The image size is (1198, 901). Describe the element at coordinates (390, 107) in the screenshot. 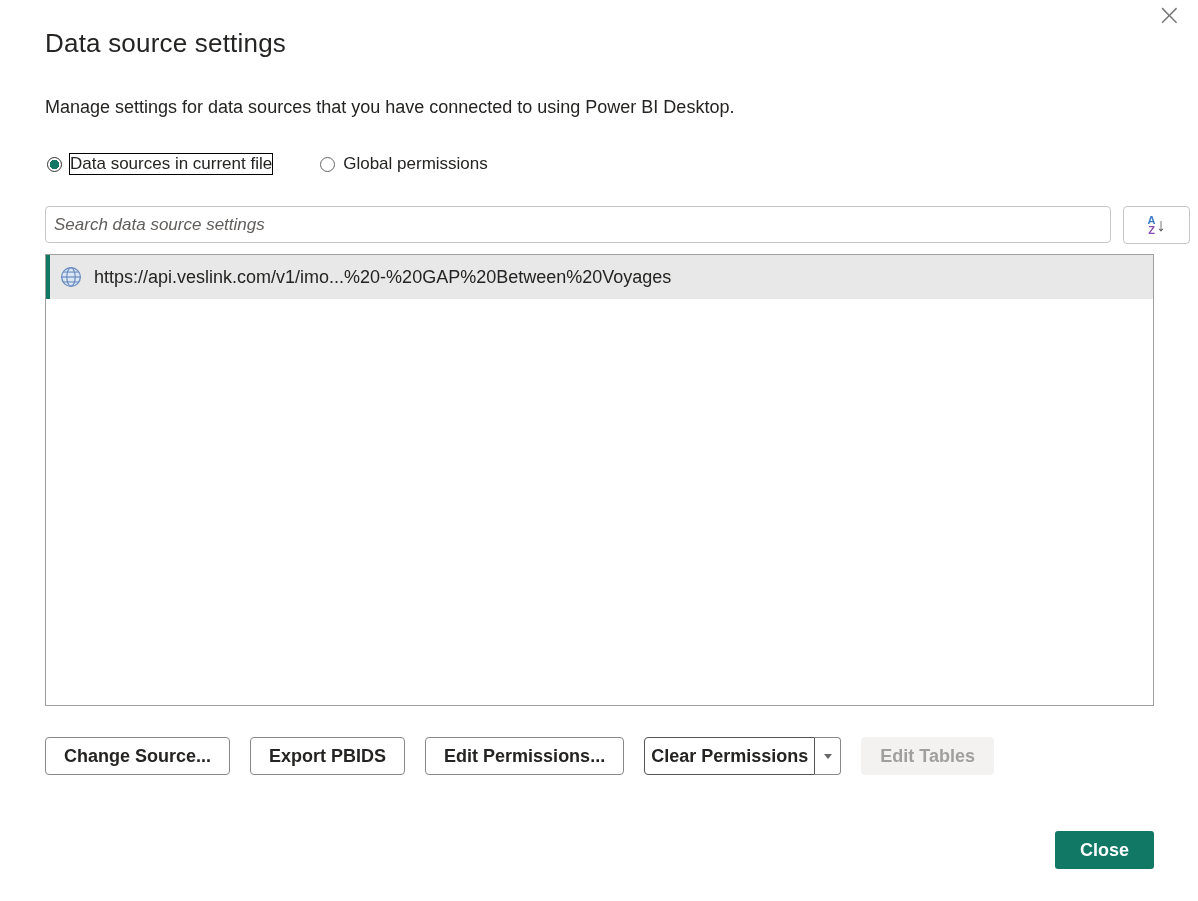

I see `description-text: Manage settings for data sources that you have connected to using Power BI Desktop.` at that location.